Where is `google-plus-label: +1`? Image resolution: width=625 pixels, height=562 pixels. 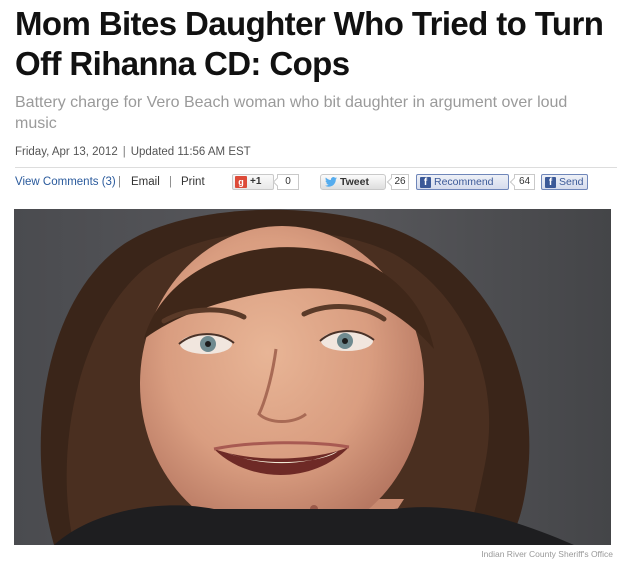
google-plus-label: +1 is located at coordinates (256, 181).